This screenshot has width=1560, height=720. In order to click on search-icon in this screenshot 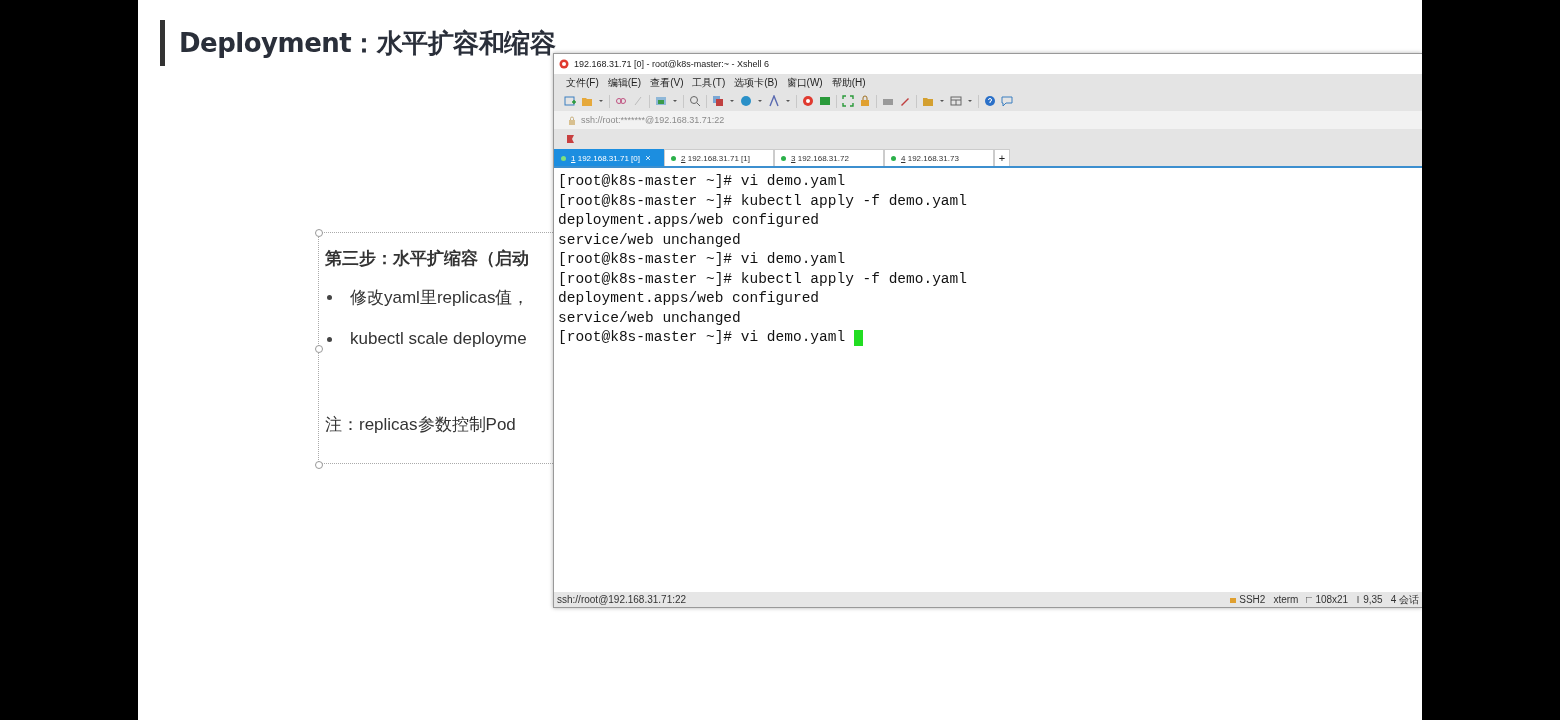, I will do `click(695, 101)`.